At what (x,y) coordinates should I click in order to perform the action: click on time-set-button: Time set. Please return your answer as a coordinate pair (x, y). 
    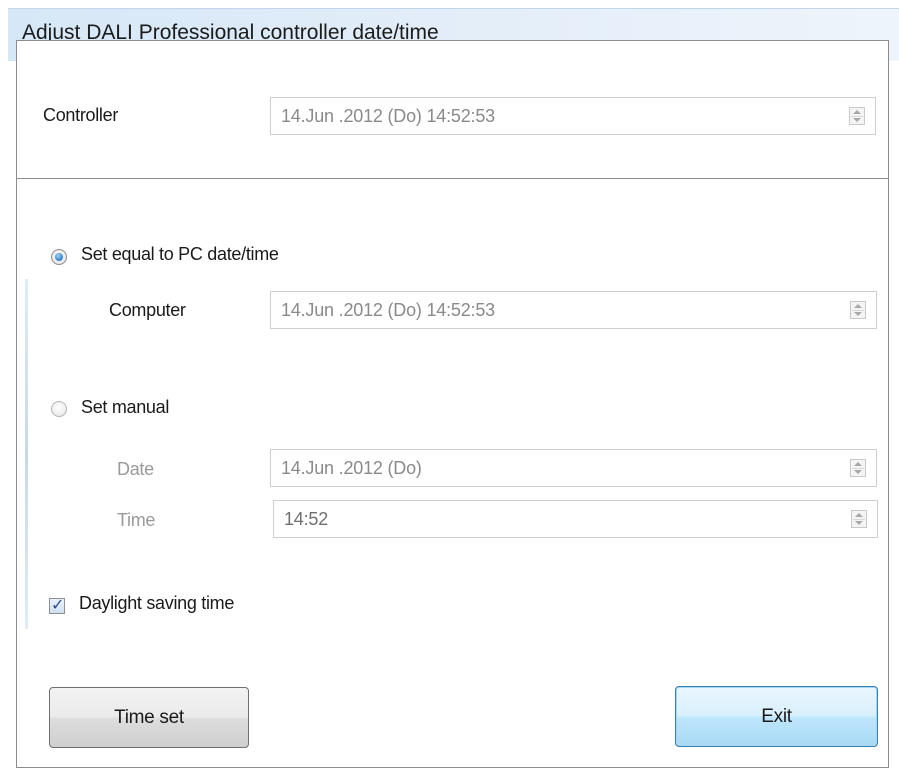
    Looking at the image, I should click on (149, 717).